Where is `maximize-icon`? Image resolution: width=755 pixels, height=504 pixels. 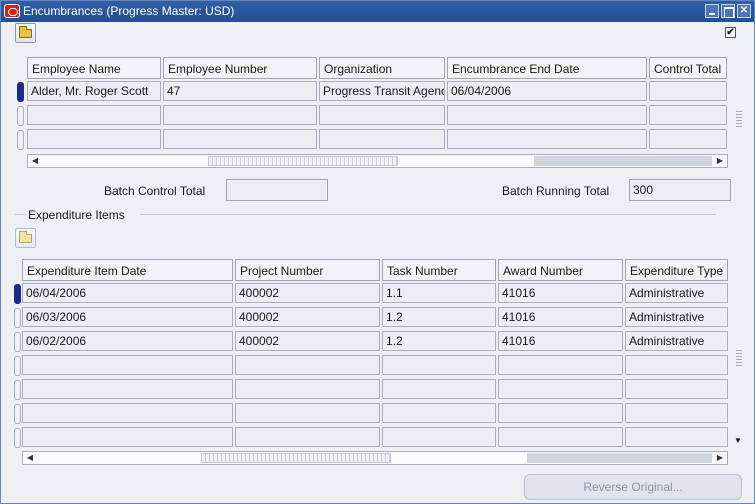
maximize-icon is located at coordinates (728, 11).